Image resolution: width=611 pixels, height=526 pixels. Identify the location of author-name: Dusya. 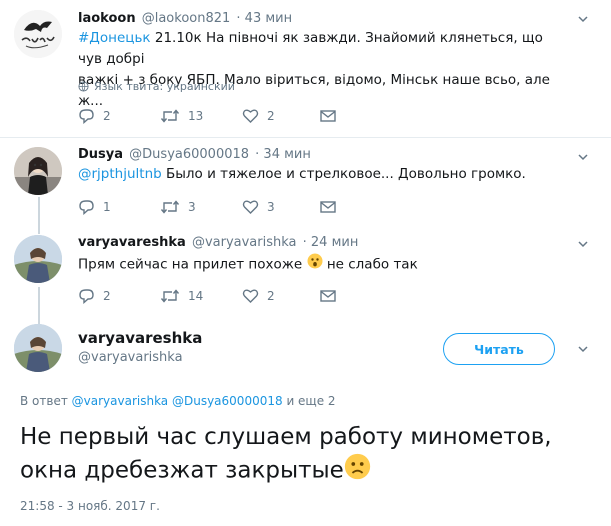
(100, 154).